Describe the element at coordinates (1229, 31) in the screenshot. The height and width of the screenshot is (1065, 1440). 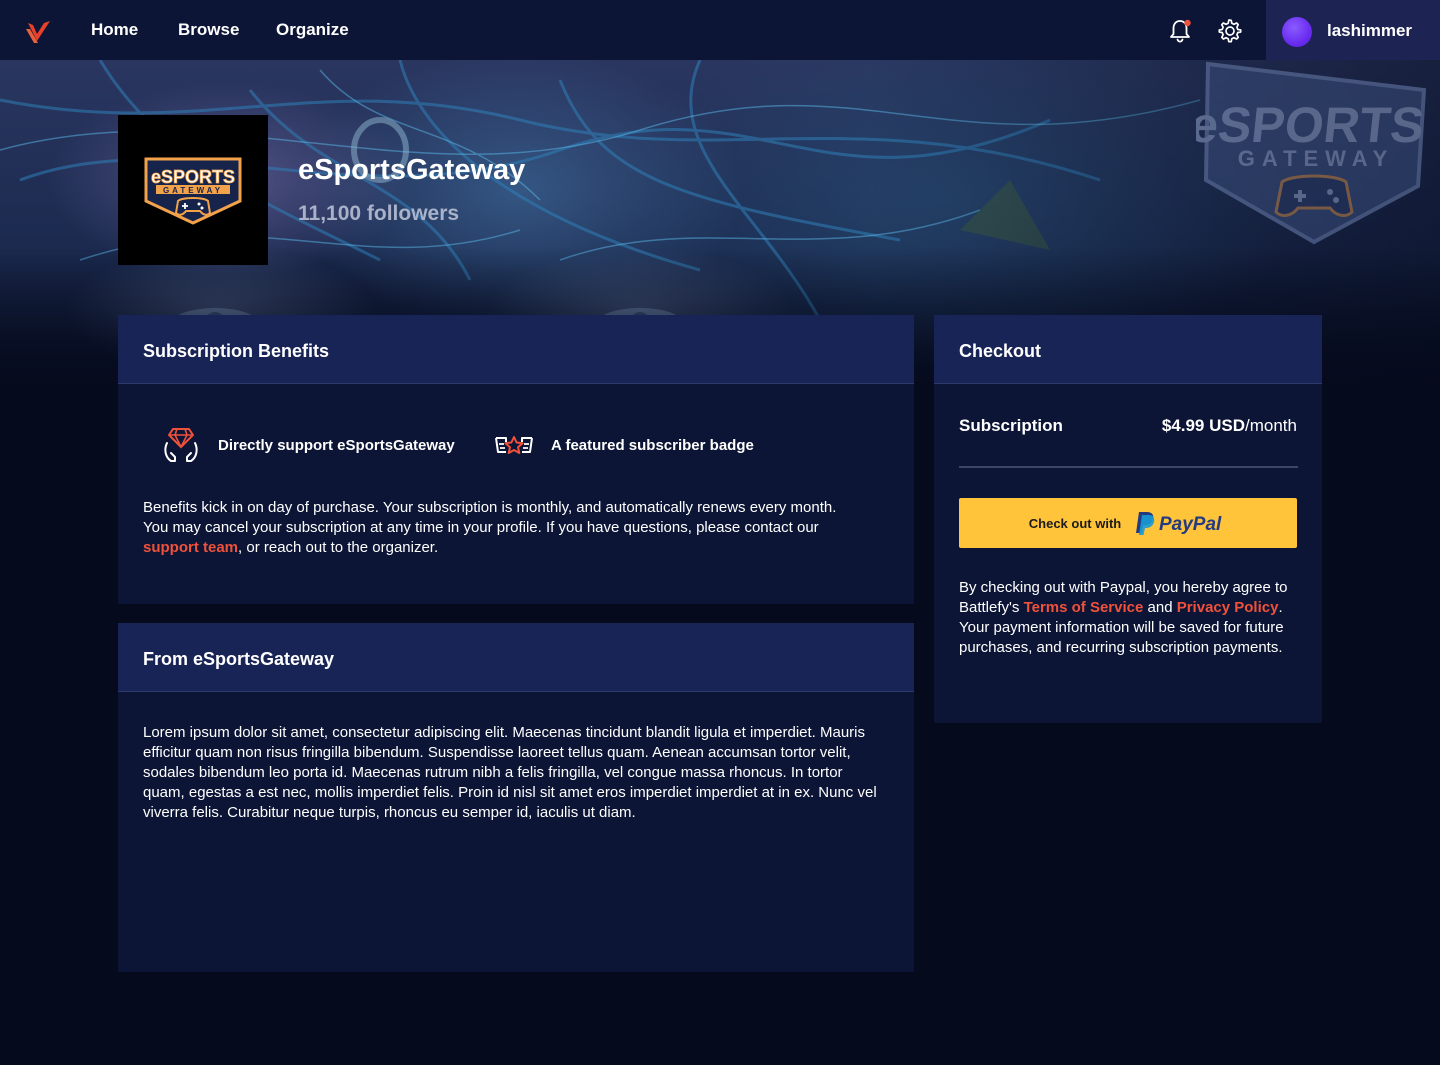
I see `gear-icon` at that location.